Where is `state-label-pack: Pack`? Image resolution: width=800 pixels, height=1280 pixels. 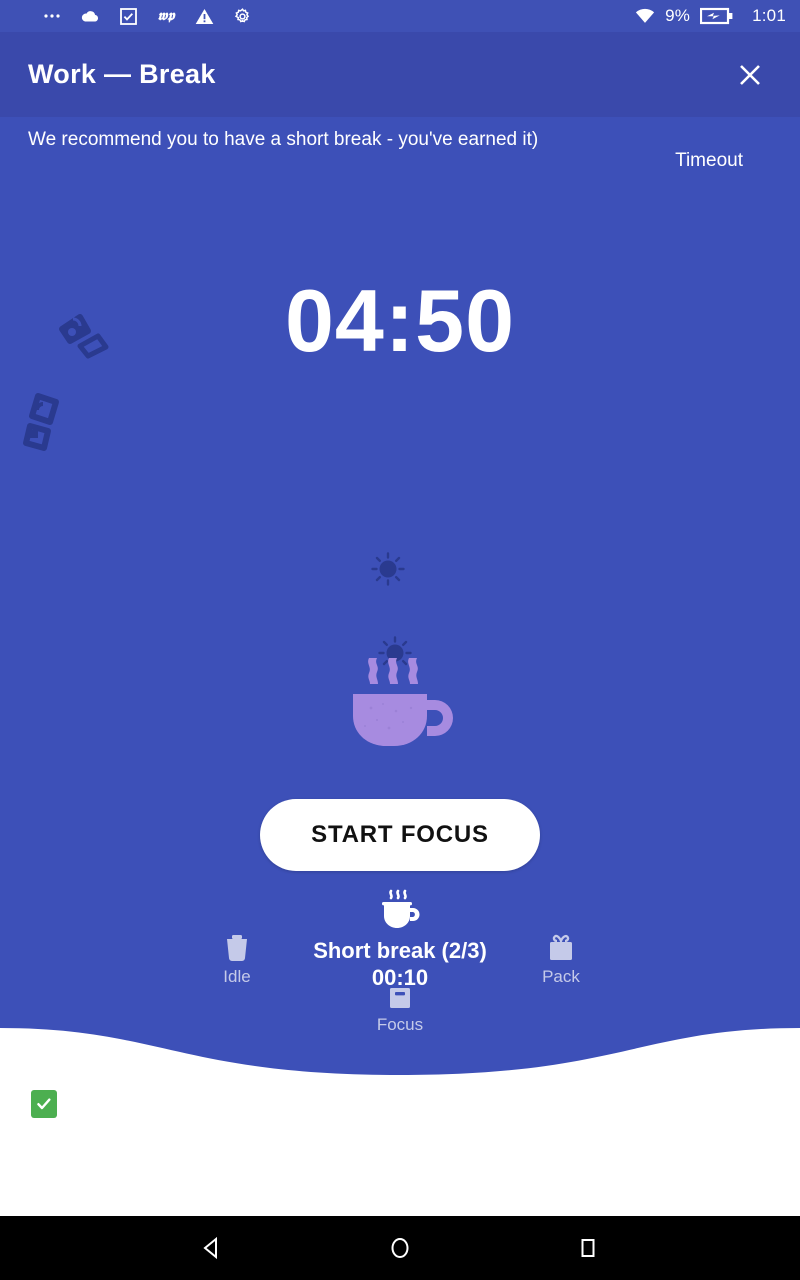
state-label-pack: Pack is located at coordinates (561, 976).